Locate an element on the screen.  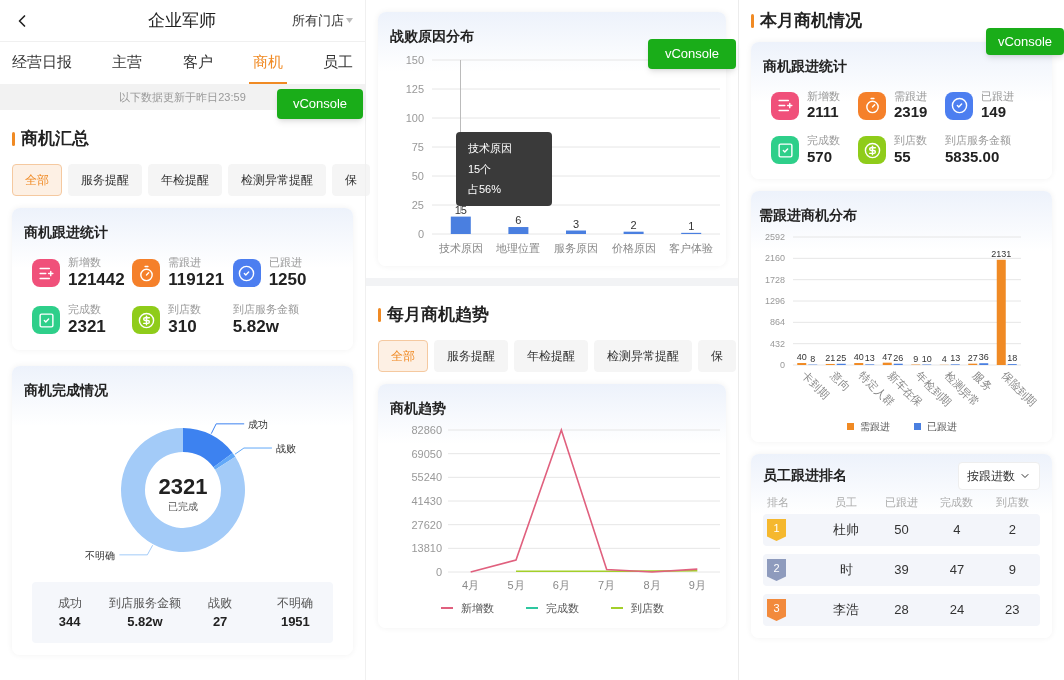
axis-label: 75 is located at coordinates (417, 147).